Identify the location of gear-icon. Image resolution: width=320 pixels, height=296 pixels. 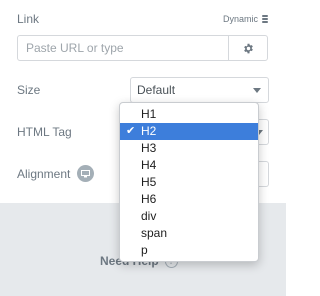
(248, 48).